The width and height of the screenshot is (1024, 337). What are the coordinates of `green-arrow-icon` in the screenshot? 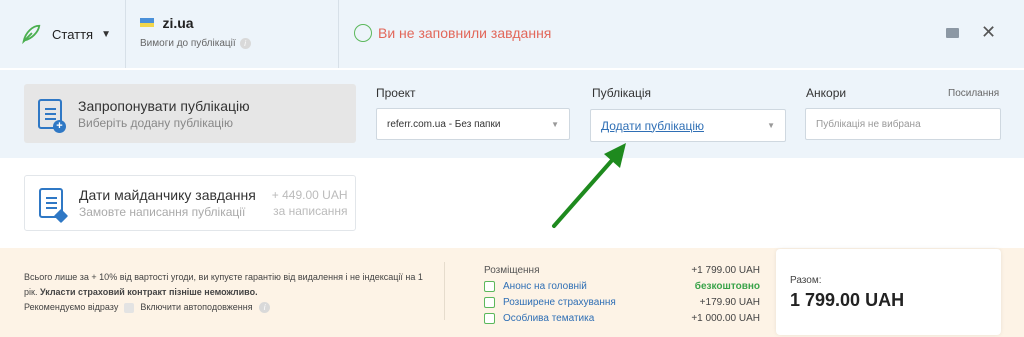 It's located at (589, 185).